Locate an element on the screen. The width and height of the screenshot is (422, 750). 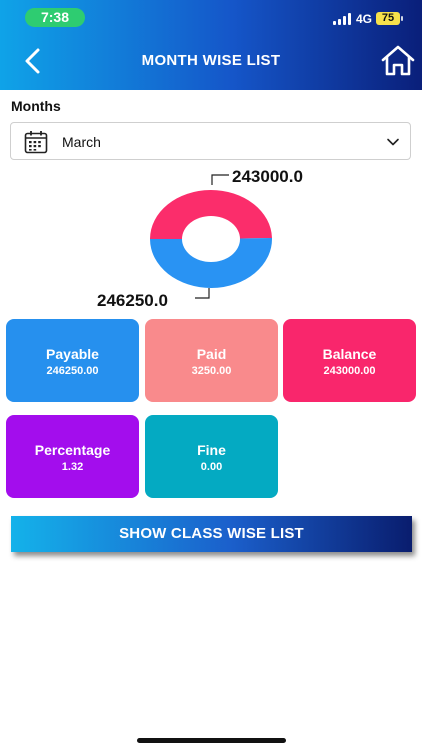
home-icon is located at coordinates (398, 60).